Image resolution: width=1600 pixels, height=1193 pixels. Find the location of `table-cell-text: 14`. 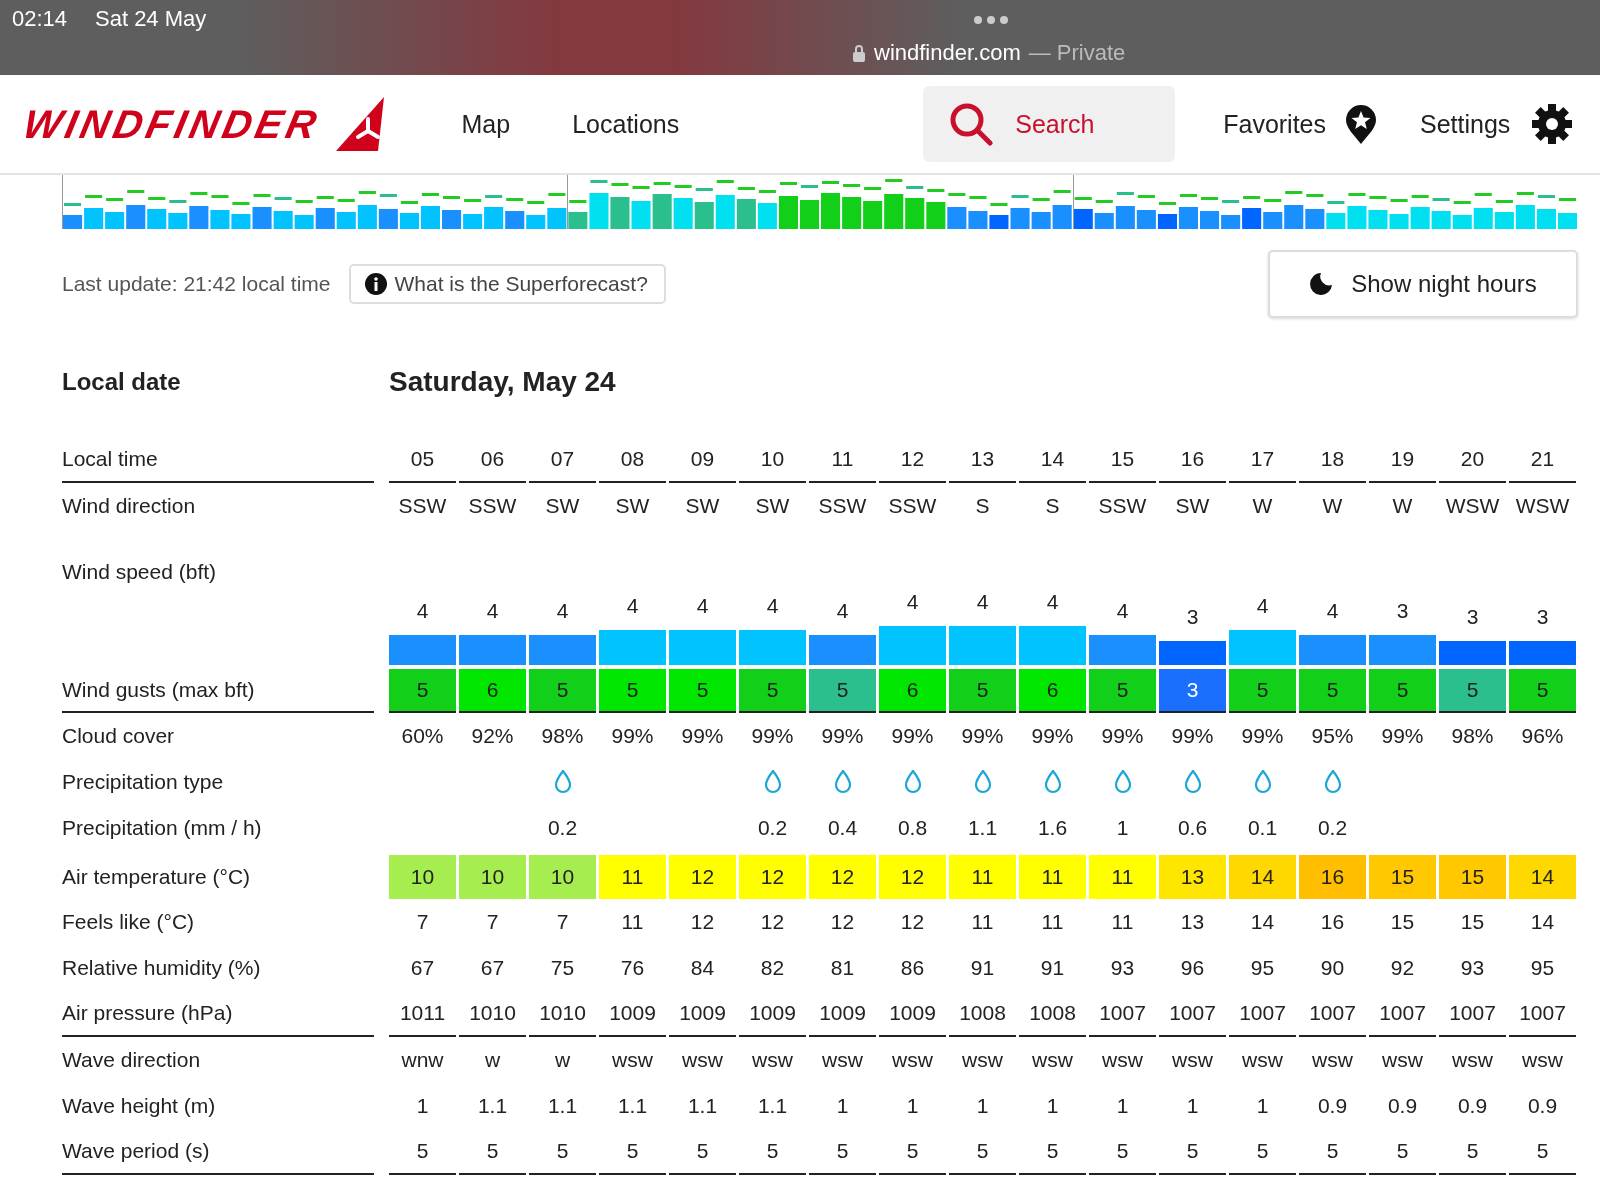

table-cell-text: 14 is located at coordinates (1262, 922).